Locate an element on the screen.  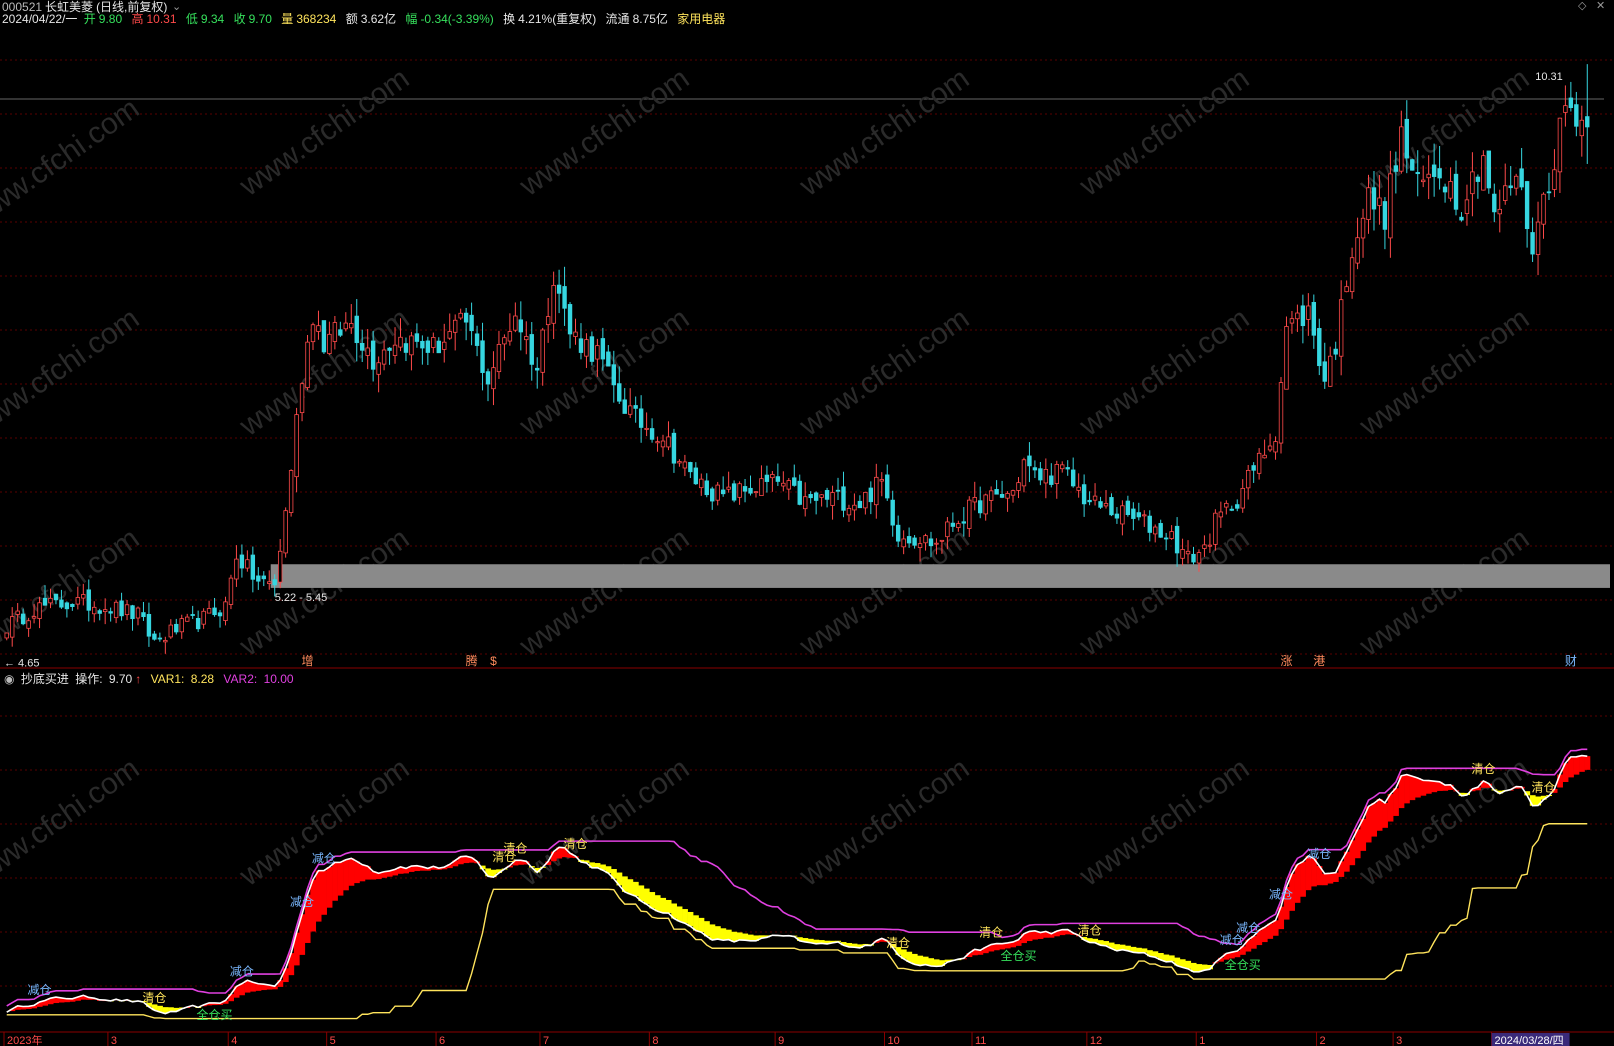
diamond-icon: ◇ is located at coordinates (1582, 6).